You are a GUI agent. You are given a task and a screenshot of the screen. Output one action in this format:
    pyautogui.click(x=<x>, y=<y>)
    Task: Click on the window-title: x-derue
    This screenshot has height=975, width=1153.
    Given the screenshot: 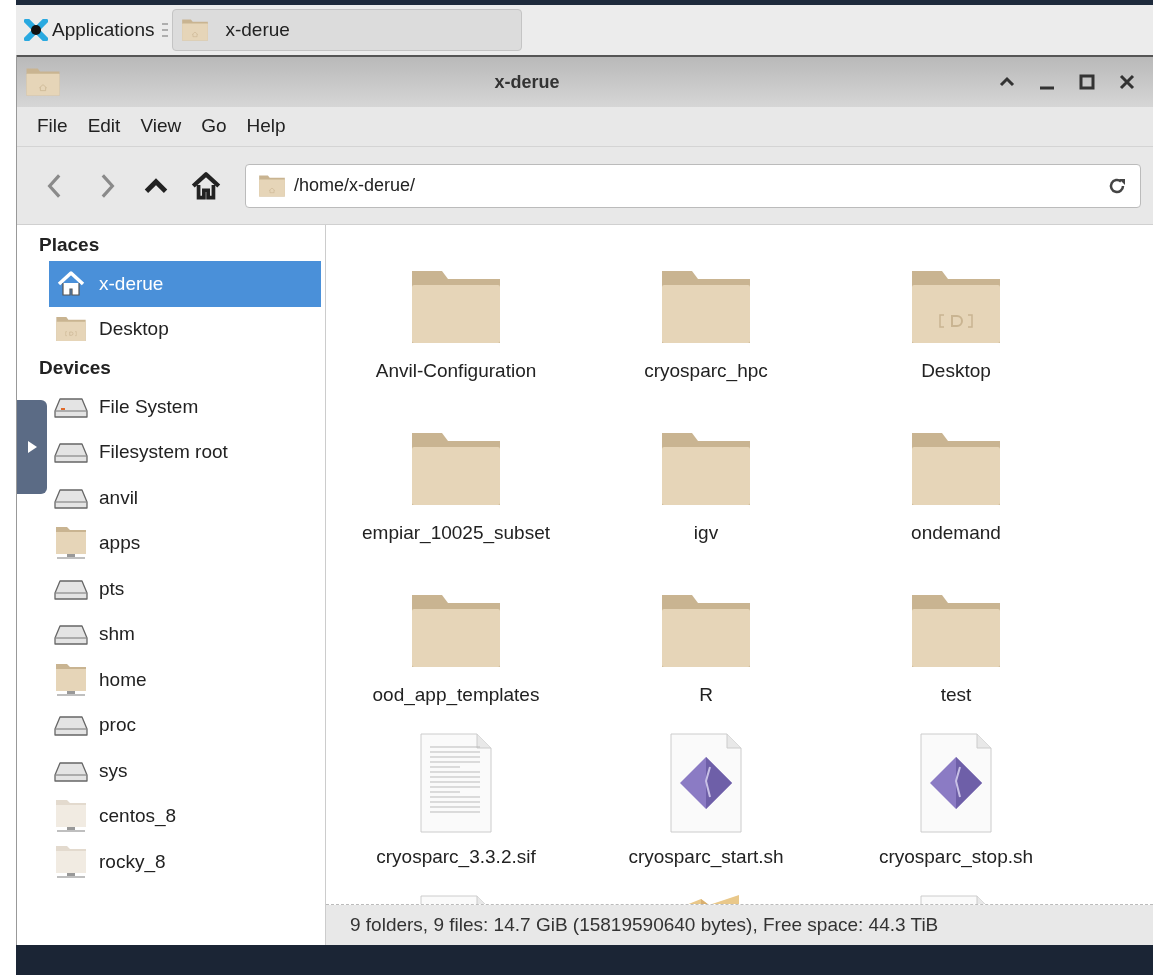 What is the action you would take?
    pyautogui.click(x=527, y=82)
    